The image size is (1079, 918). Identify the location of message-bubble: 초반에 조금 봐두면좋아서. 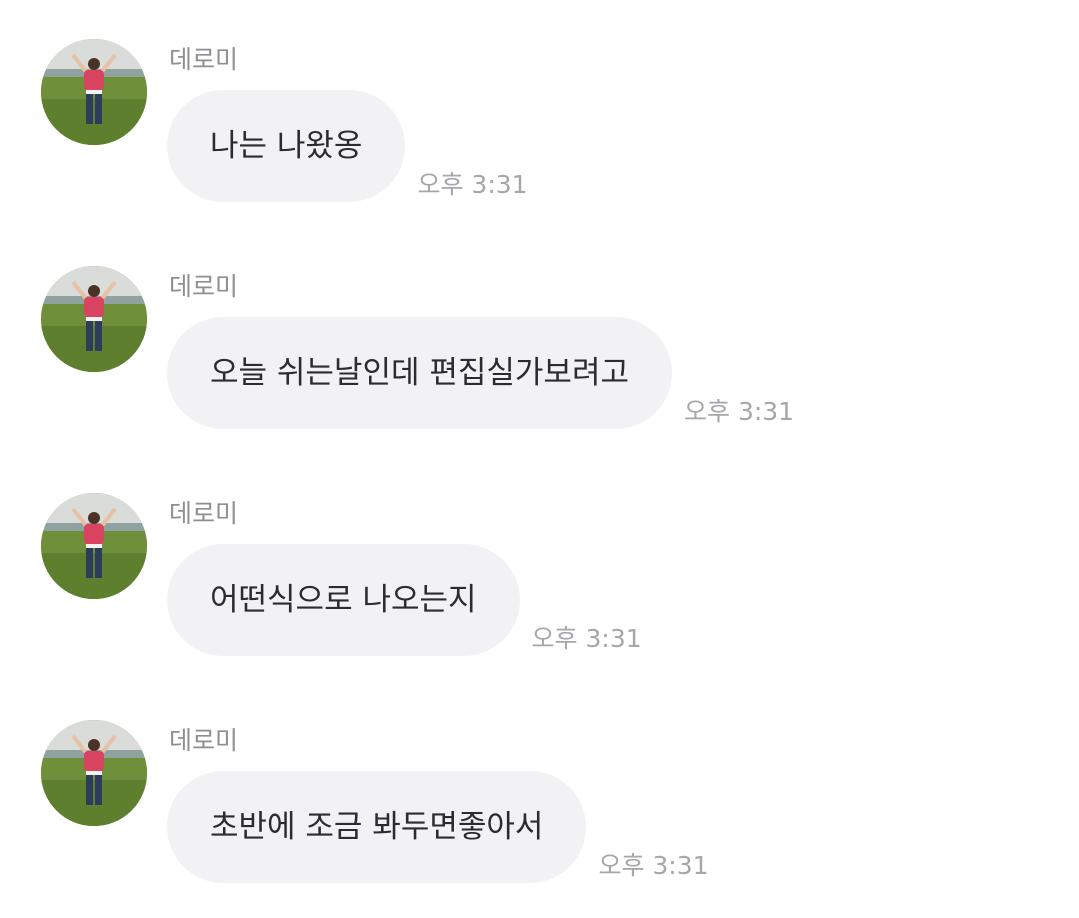
(377, 827).